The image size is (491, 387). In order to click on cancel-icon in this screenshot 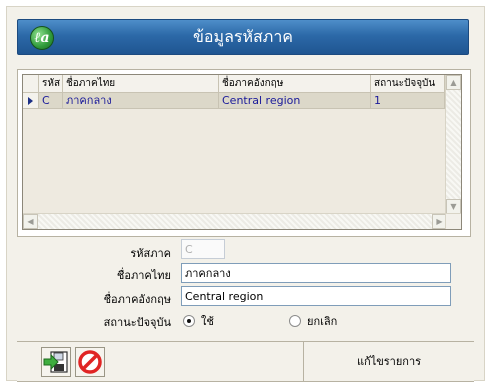, I will do `click(90, 362)`.